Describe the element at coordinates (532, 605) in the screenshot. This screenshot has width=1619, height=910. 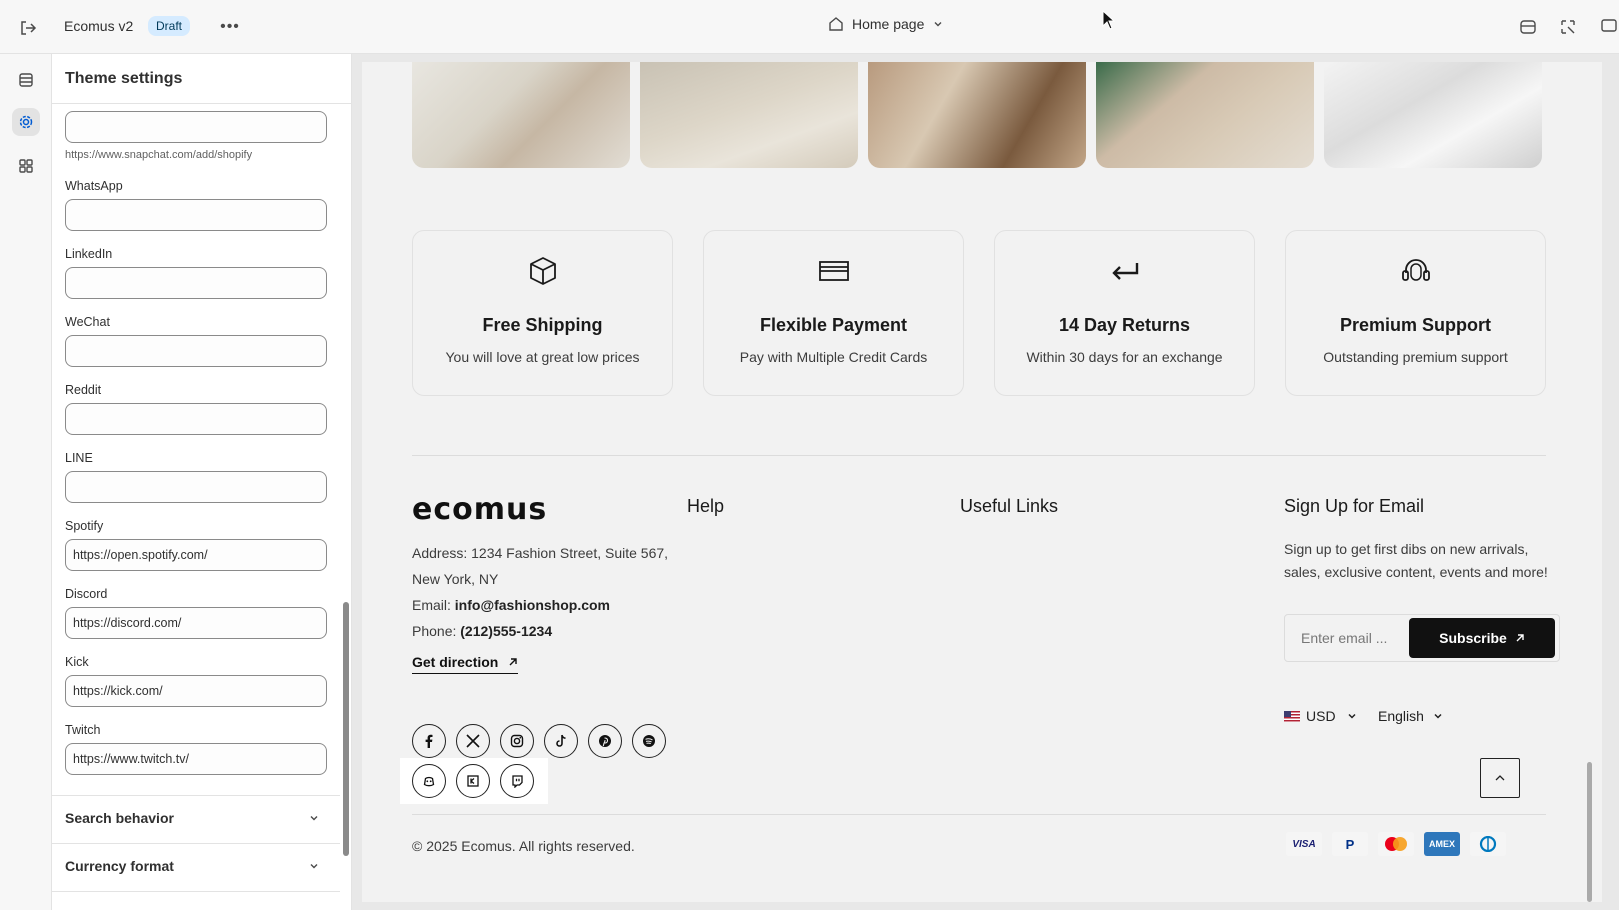
I see `email-value: info@fashionshop.com` at that location.